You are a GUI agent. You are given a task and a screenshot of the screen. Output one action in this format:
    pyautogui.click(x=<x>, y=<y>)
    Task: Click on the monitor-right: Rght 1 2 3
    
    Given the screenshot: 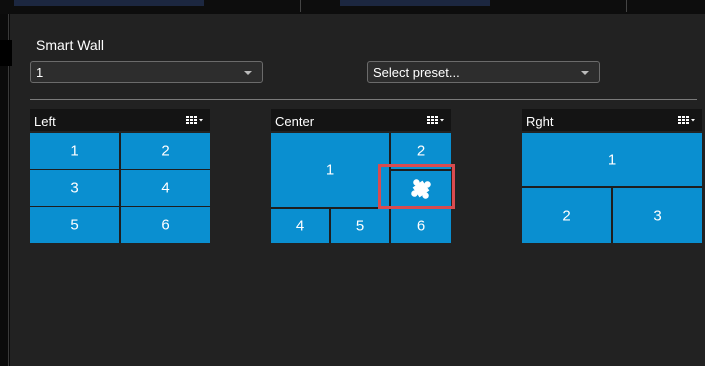 What is the action you would take?
    pyautogui.click(x=612, y=176)
    